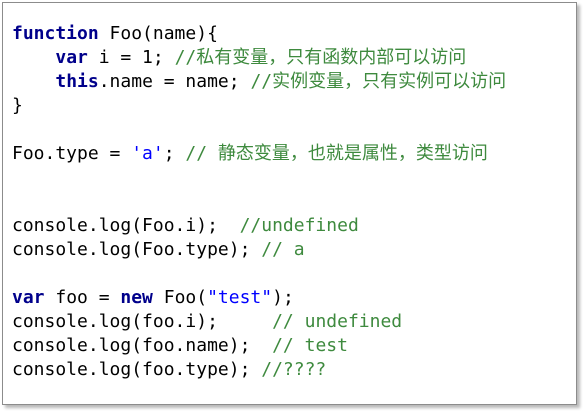  Describe the element at coordinates (174, 81) in the screenshot. I see `code-text: .name = name;` at that location.